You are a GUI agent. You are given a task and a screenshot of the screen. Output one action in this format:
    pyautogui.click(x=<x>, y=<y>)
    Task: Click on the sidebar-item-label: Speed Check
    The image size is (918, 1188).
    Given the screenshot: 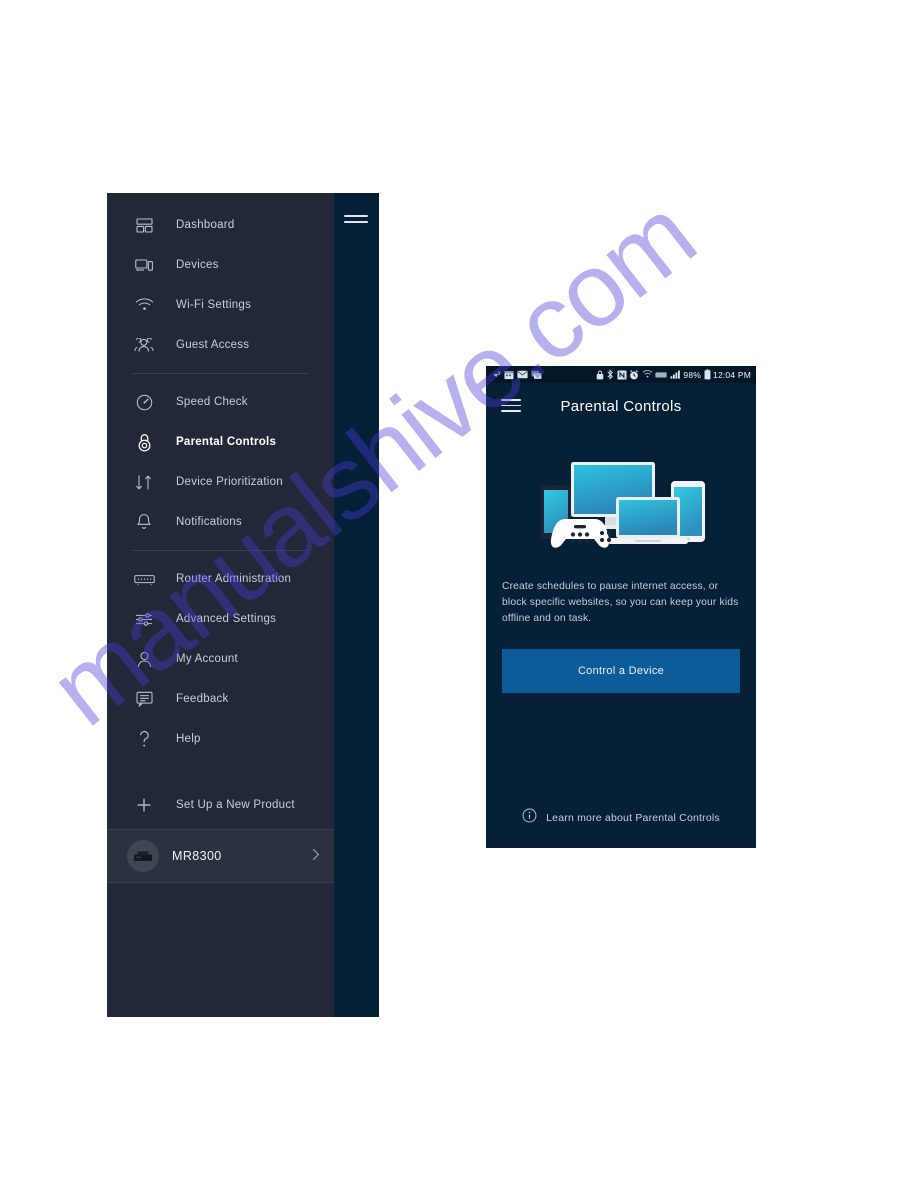 What is the action you would take?
    pyautogui.click(x=212, y=402)
    